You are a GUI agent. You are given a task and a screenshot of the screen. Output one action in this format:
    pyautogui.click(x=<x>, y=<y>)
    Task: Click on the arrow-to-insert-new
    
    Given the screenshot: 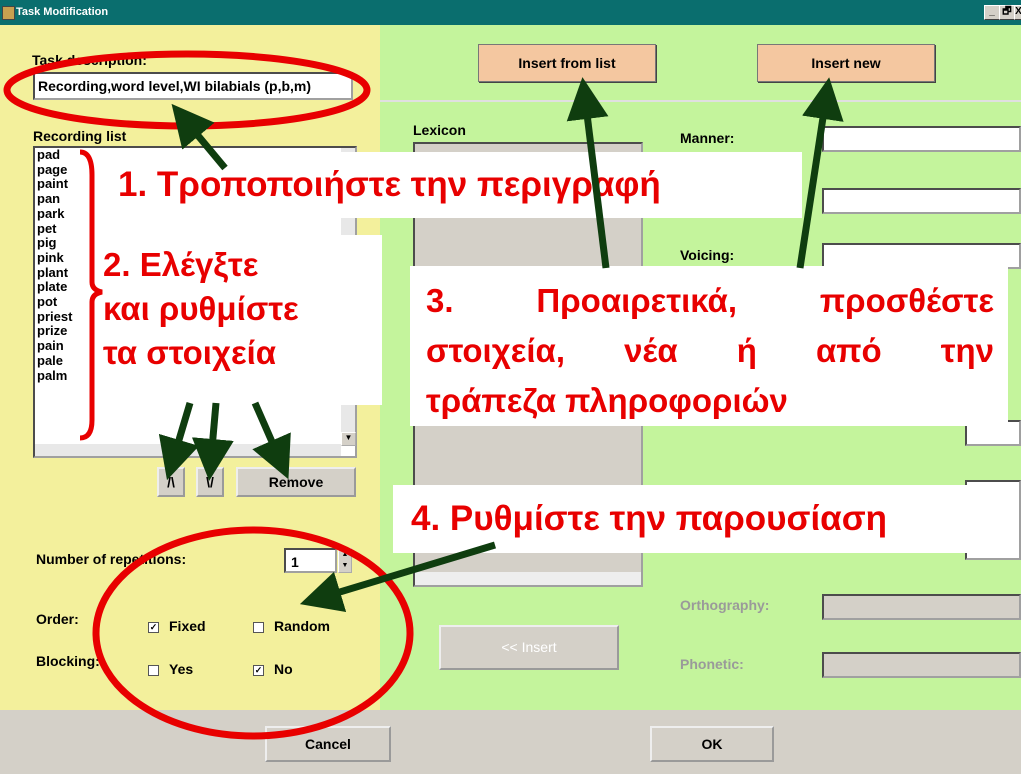 What is the action you would take?
    pyautogui.click(x=820, y=173)
    